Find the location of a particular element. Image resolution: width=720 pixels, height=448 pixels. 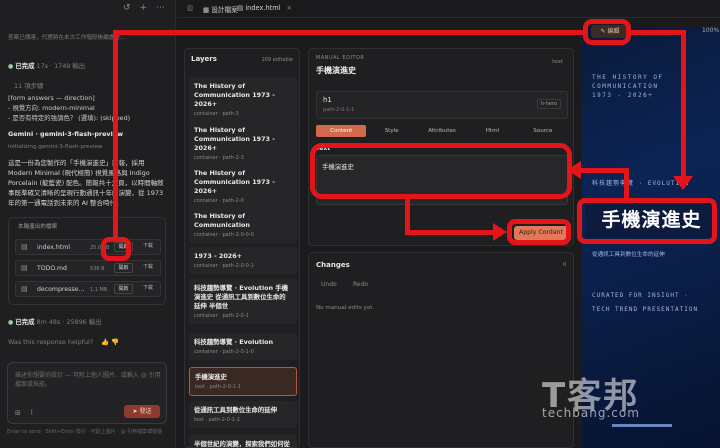

file-row: ▤ decompresse… 1.1 MB 開啟 下載 is located at coordinates (88, 289).